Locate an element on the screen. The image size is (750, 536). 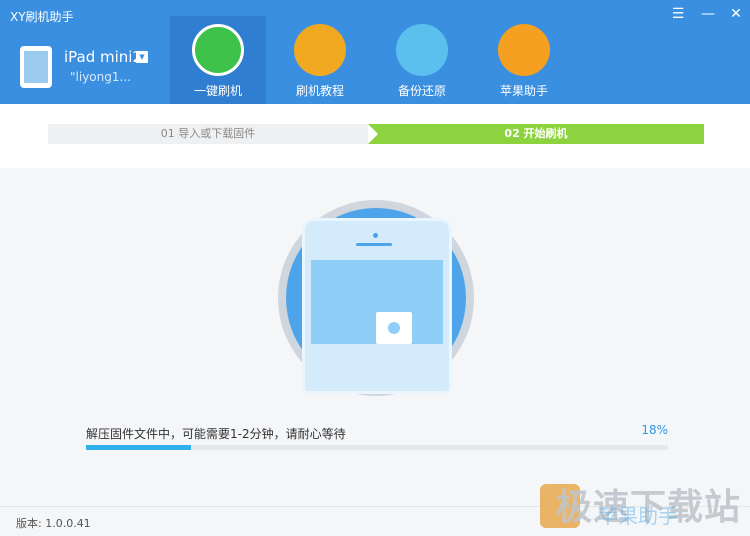
device-name: iPad mini2 is located at coordinates (103, 57).